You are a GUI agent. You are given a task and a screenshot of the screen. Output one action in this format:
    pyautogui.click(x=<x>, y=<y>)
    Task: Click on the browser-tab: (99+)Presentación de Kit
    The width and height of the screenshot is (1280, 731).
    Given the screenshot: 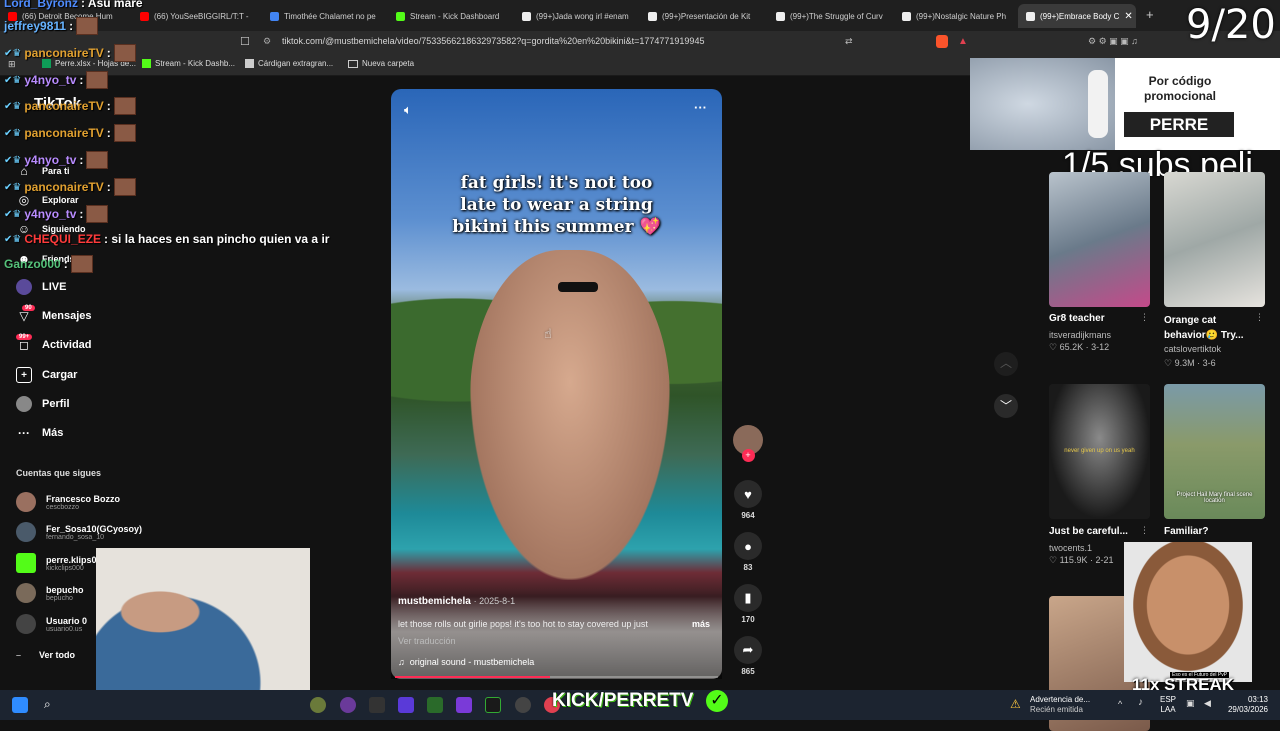 What is the action you would take?
    pyautogui.click(x=701, y=16)
    